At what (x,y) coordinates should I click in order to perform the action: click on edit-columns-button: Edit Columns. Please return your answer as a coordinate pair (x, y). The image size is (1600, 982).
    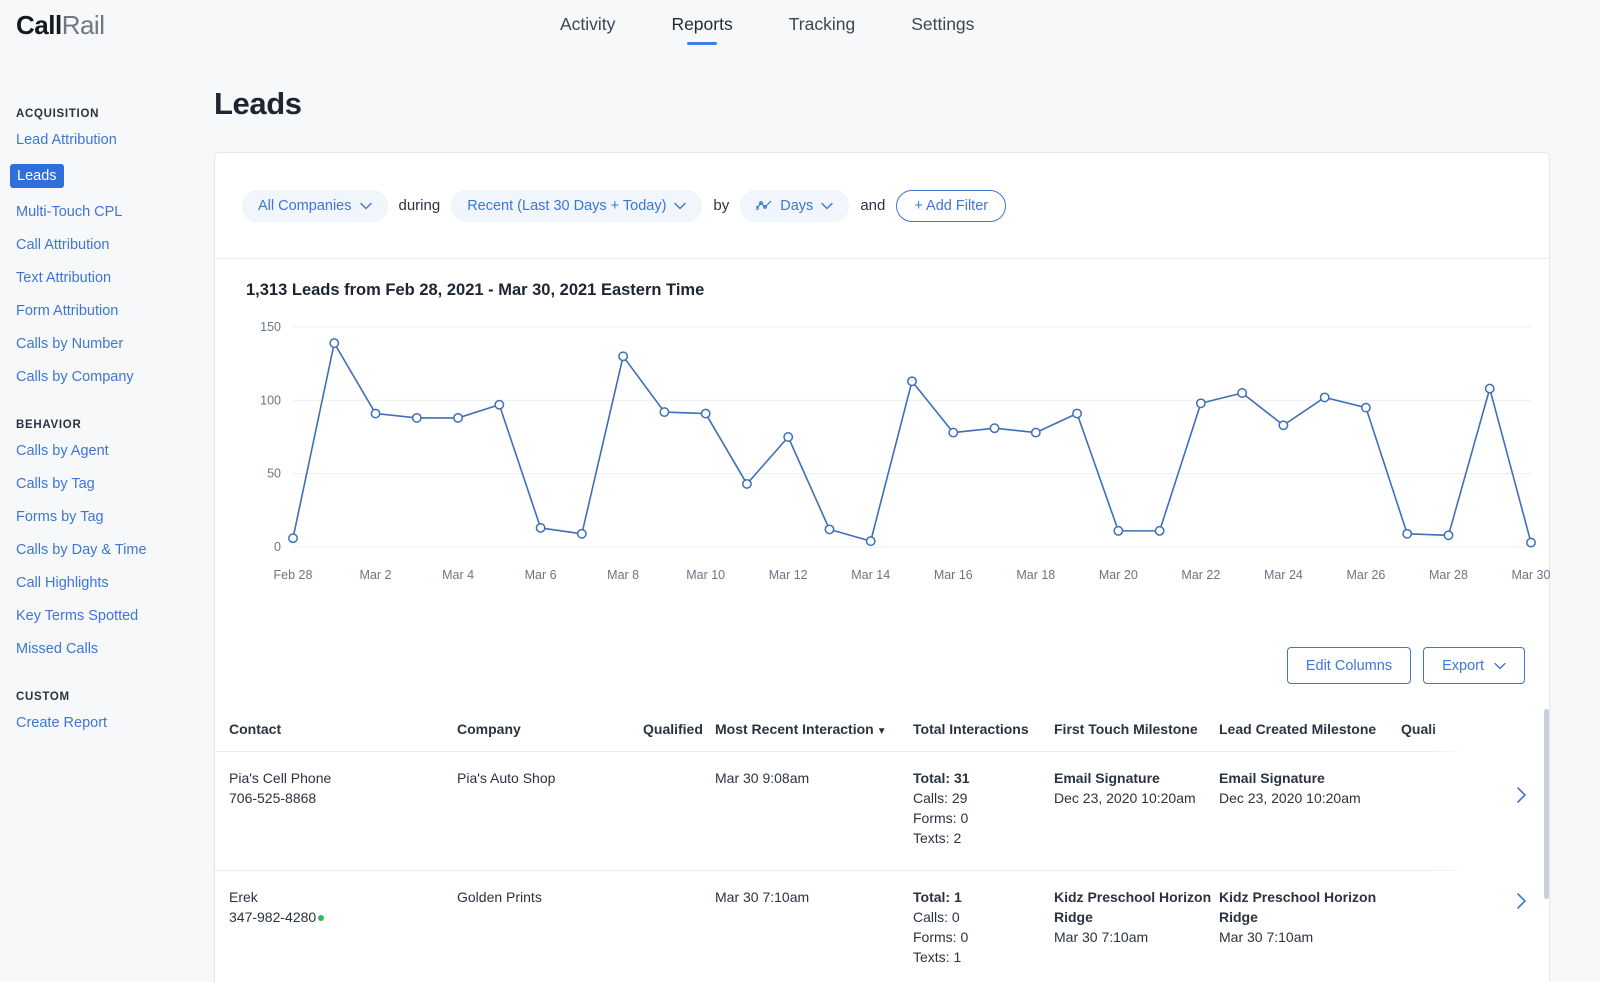
    Looking at the image, I should click on (1349, 665).